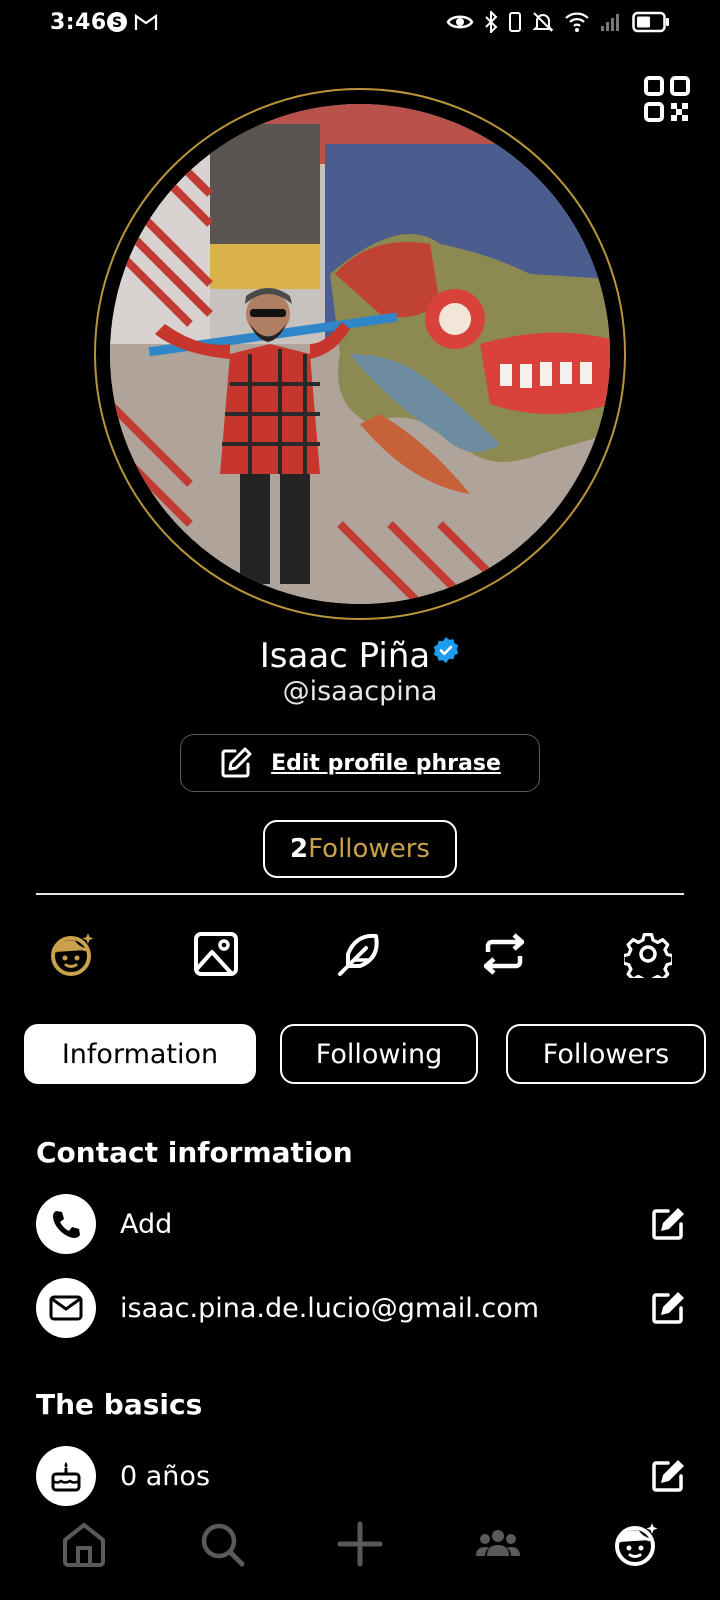 Image resolution: width=720 pixels, height=1600 pixels. Describe the element at coordinates (668, 1308) in the screenshot. I see `edit-email-icon` at that location.